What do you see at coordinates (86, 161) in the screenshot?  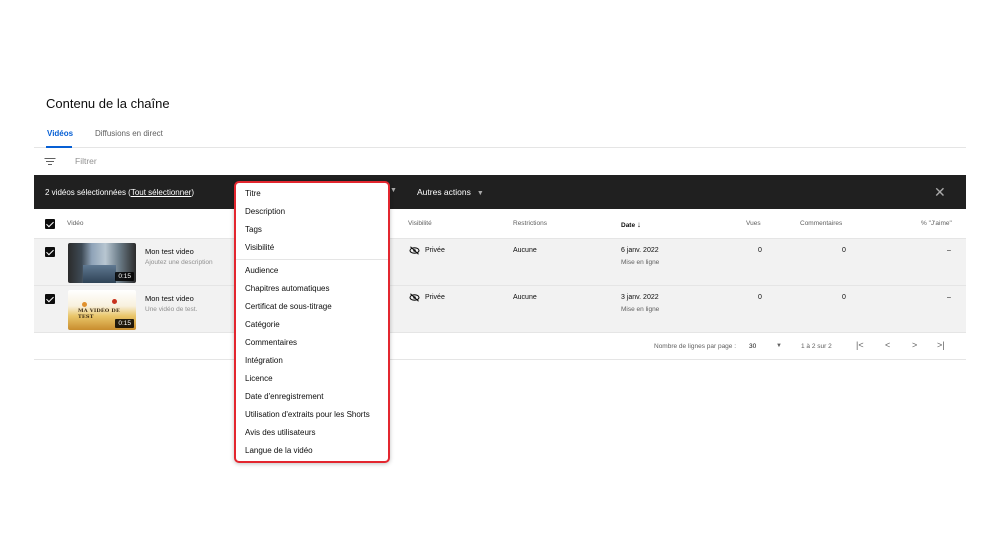 I see `filter-input: Filtrer` at bounding box center [86, 161].